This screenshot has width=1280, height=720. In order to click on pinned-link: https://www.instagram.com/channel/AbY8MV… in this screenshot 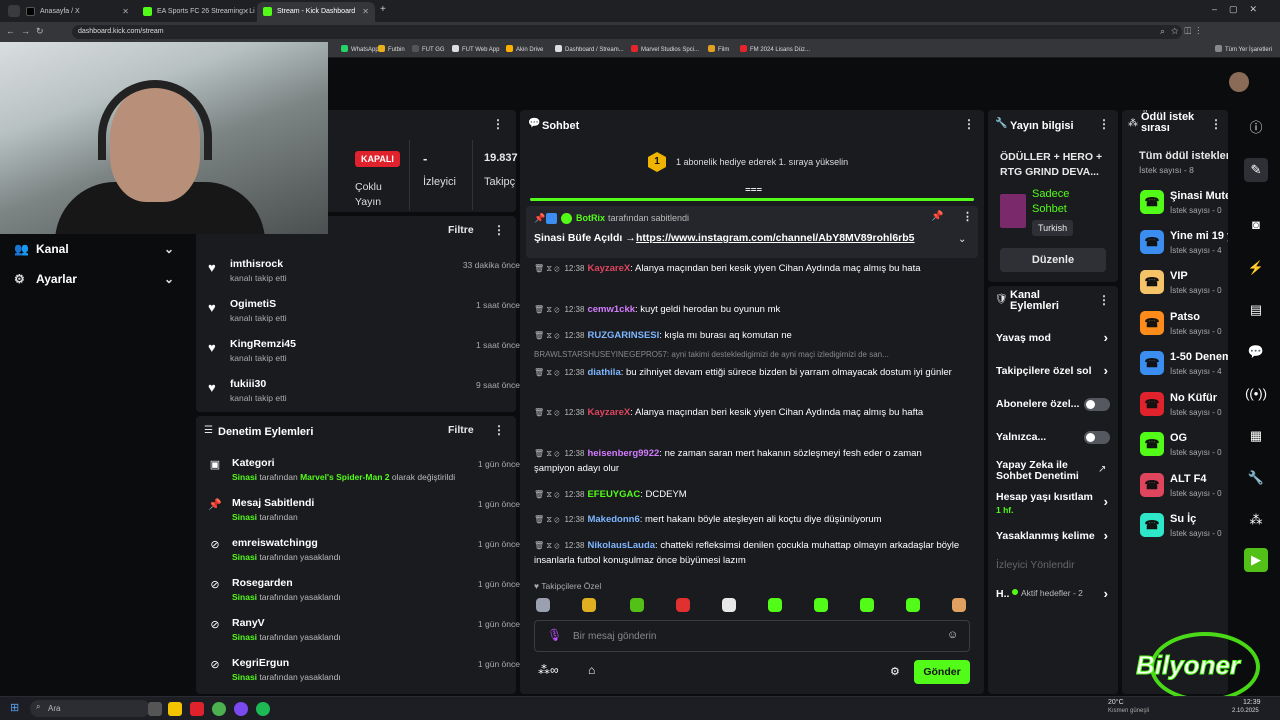, I will do `click(775, 238)`.